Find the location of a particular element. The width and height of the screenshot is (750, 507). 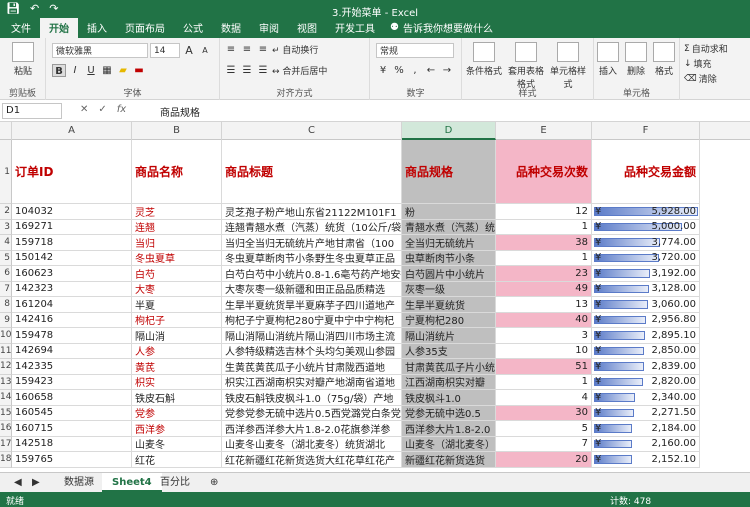

row-header: 16 is located at coordinates (6, 429).